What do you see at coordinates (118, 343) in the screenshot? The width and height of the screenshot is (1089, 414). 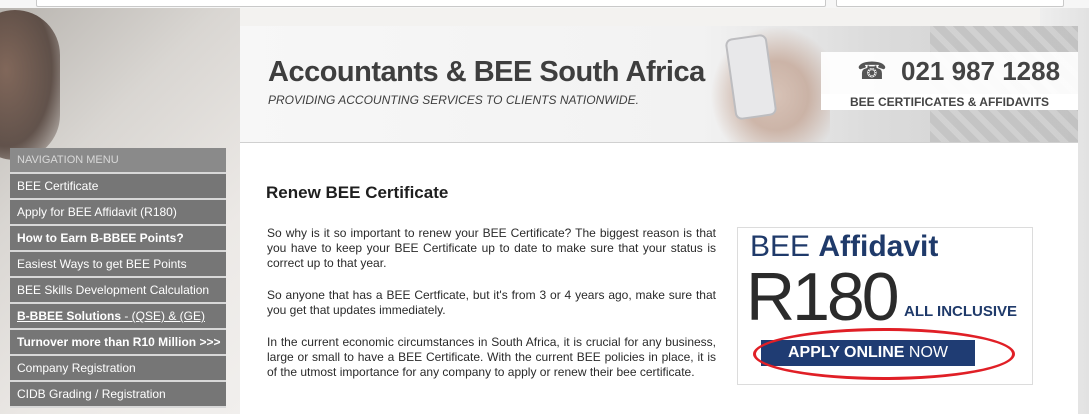 I see `nav-item-turnover: Turnover more than R10 Million >>>` at bounding box center [118, 343].